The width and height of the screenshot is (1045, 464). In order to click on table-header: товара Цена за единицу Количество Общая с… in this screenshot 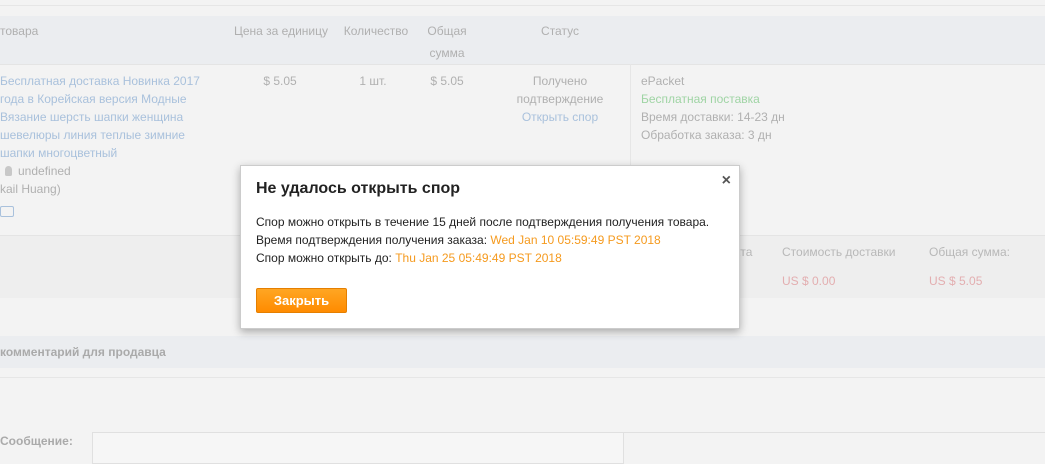, I will do `click(522, 40)`.